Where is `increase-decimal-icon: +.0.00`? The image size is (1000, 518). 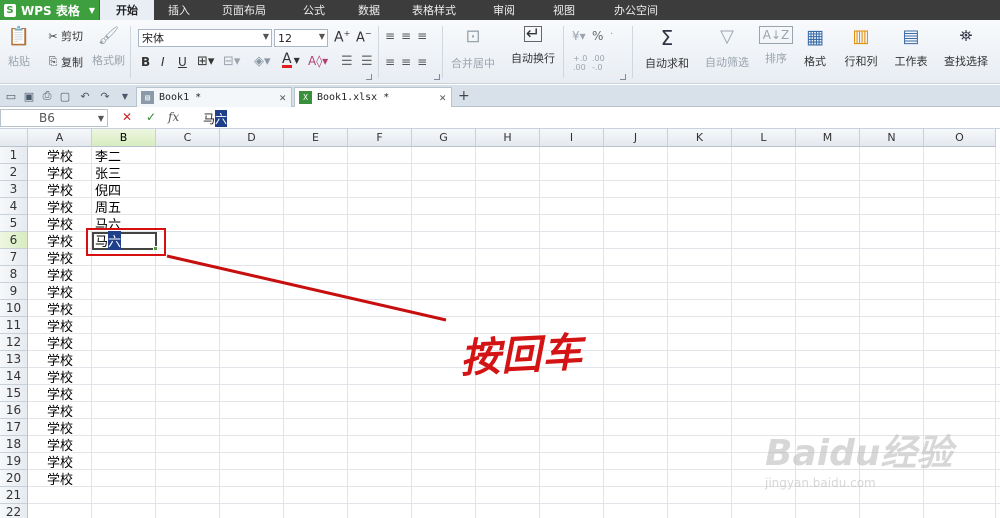
increase-decimal-icon: +.0.00 is located at coordinates (580, 63).